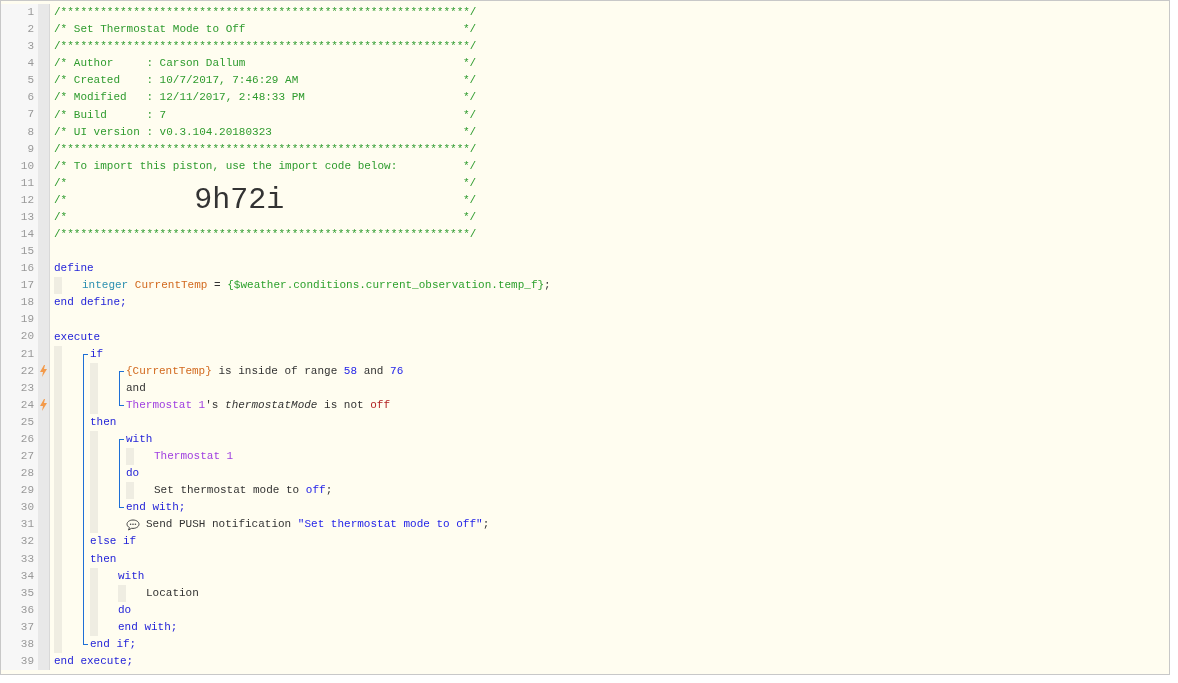 The width and height of the screenshot is (1178, 683). I want to click on line-number: 2, so click(19, 30).